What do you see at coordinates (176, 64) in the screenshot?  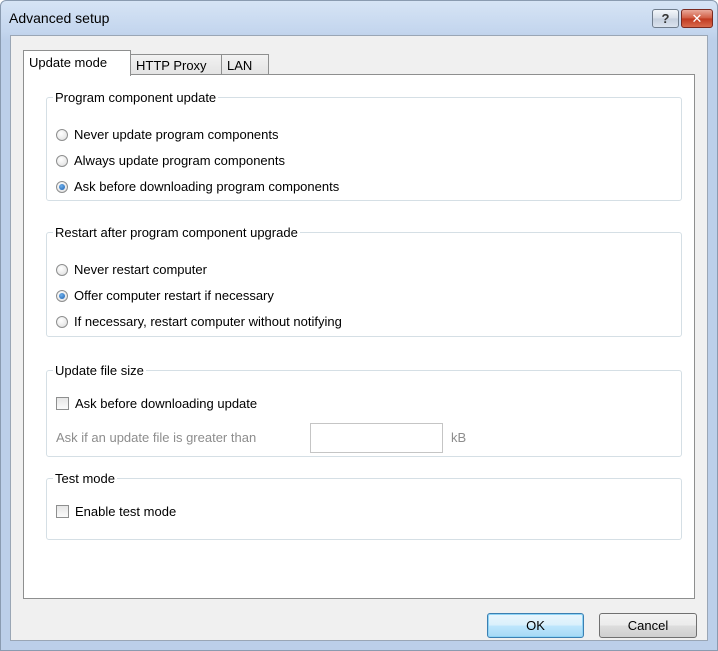 I see `tab-http-proxy: HTTP Proxy` at bounding box center [176, 64].